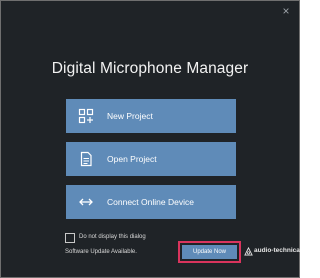  I want to click on title-bar: ×, so click(150, 11).